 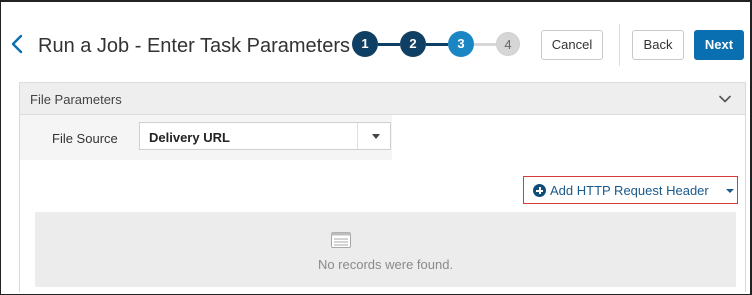 What do you see at coordinates (341, 240) in the screenshot?
I see `list-icon` at bounding box center [341, 240].